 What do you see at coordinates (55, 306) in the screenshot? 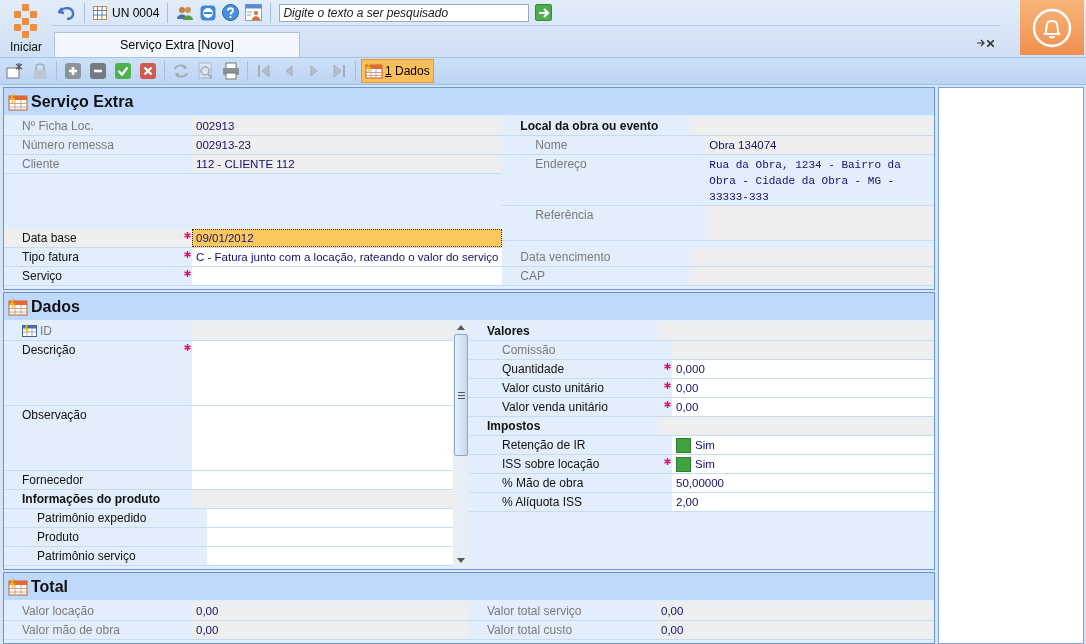
I see `section-title: Dados` at bounding box center [55, 306].